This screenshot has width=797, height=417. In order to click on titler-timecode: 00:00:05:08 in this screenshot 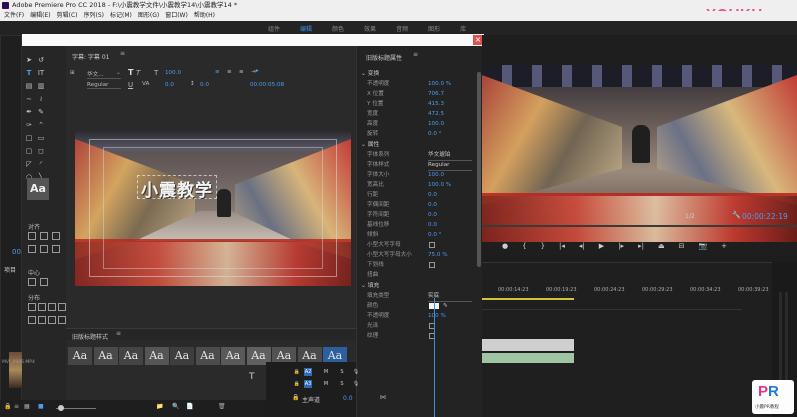, I will do `click(267, 85)`.